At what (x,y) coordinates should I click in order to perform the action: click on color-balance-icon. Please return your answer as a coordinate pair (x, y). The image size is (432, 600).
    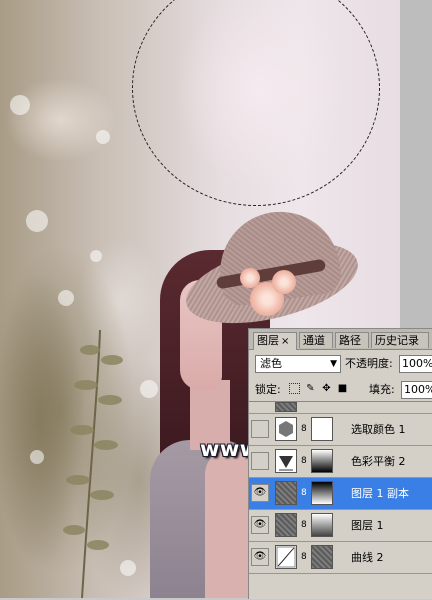
    Looking at the image, I should click on (286, 461).